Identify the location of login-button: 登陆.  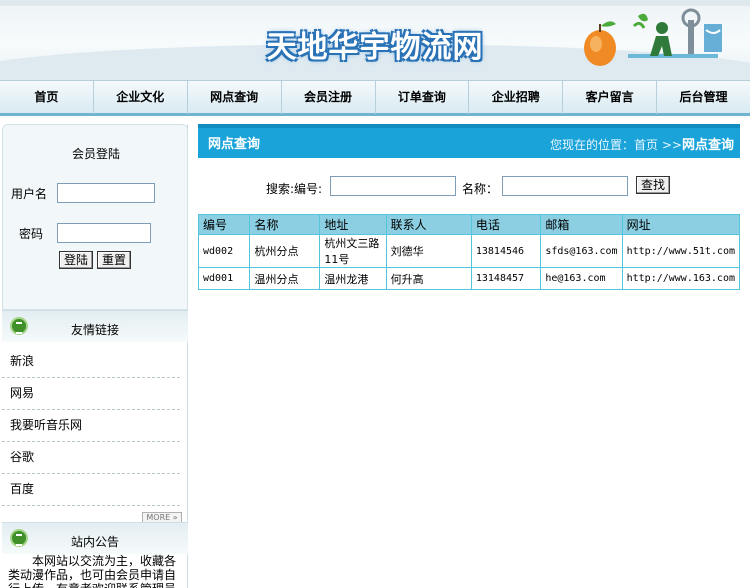
(76, 260).